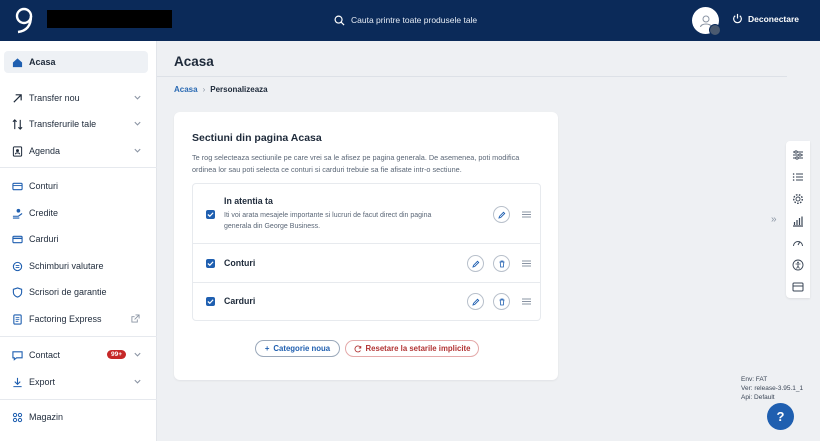  Describe the element at coordinates (17, 355) in the screenshot. I see `chat-icon` at that location.